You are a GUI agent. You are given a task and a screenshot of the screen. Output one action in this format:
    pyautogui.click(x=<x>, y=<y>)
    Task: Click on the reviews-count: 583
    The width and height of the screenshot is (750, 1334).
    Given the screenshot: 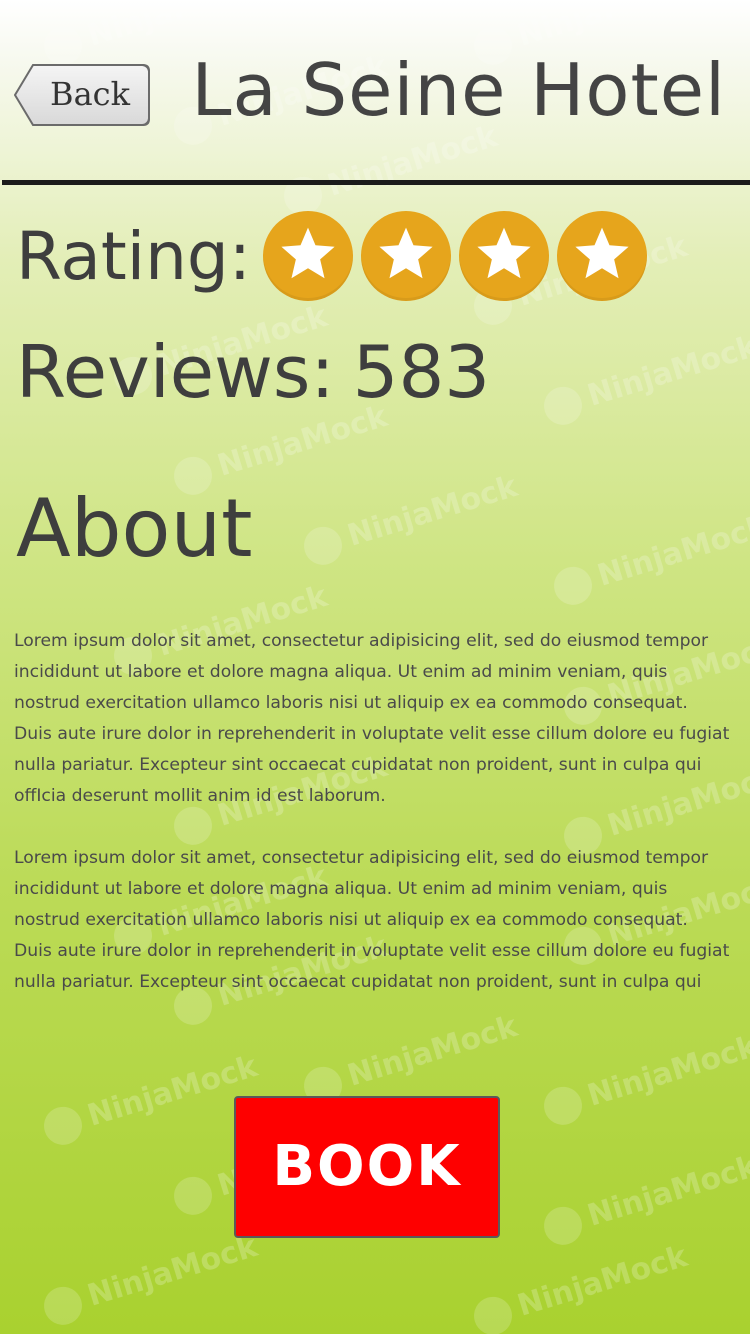 What is the action you would take?
    pyautogui.click(x=421, y=372)
    